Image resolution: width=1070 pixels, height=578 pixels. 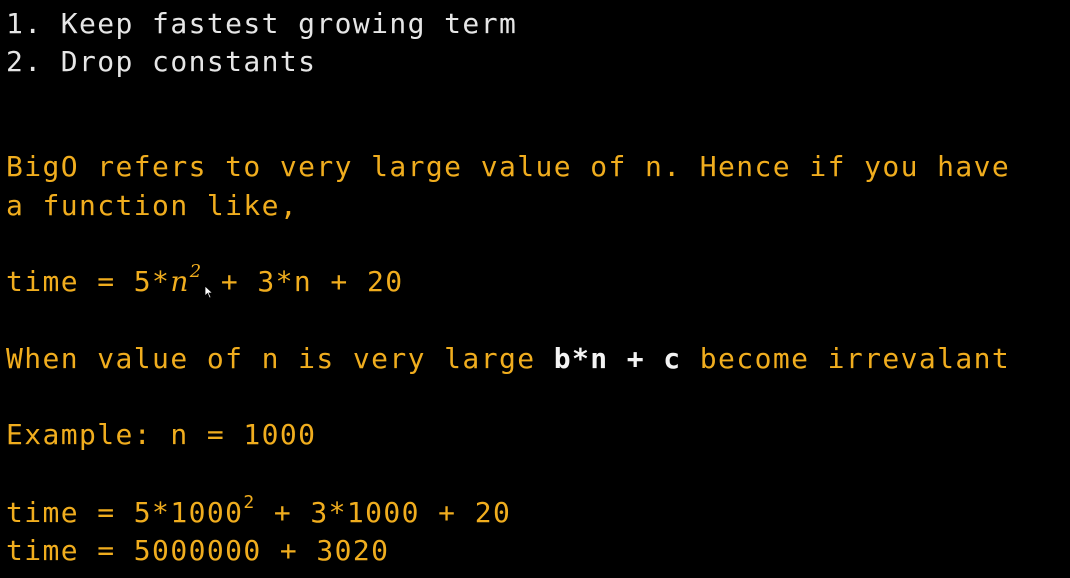 I want to click on formula-variable: n, so click(x=180, y=281).